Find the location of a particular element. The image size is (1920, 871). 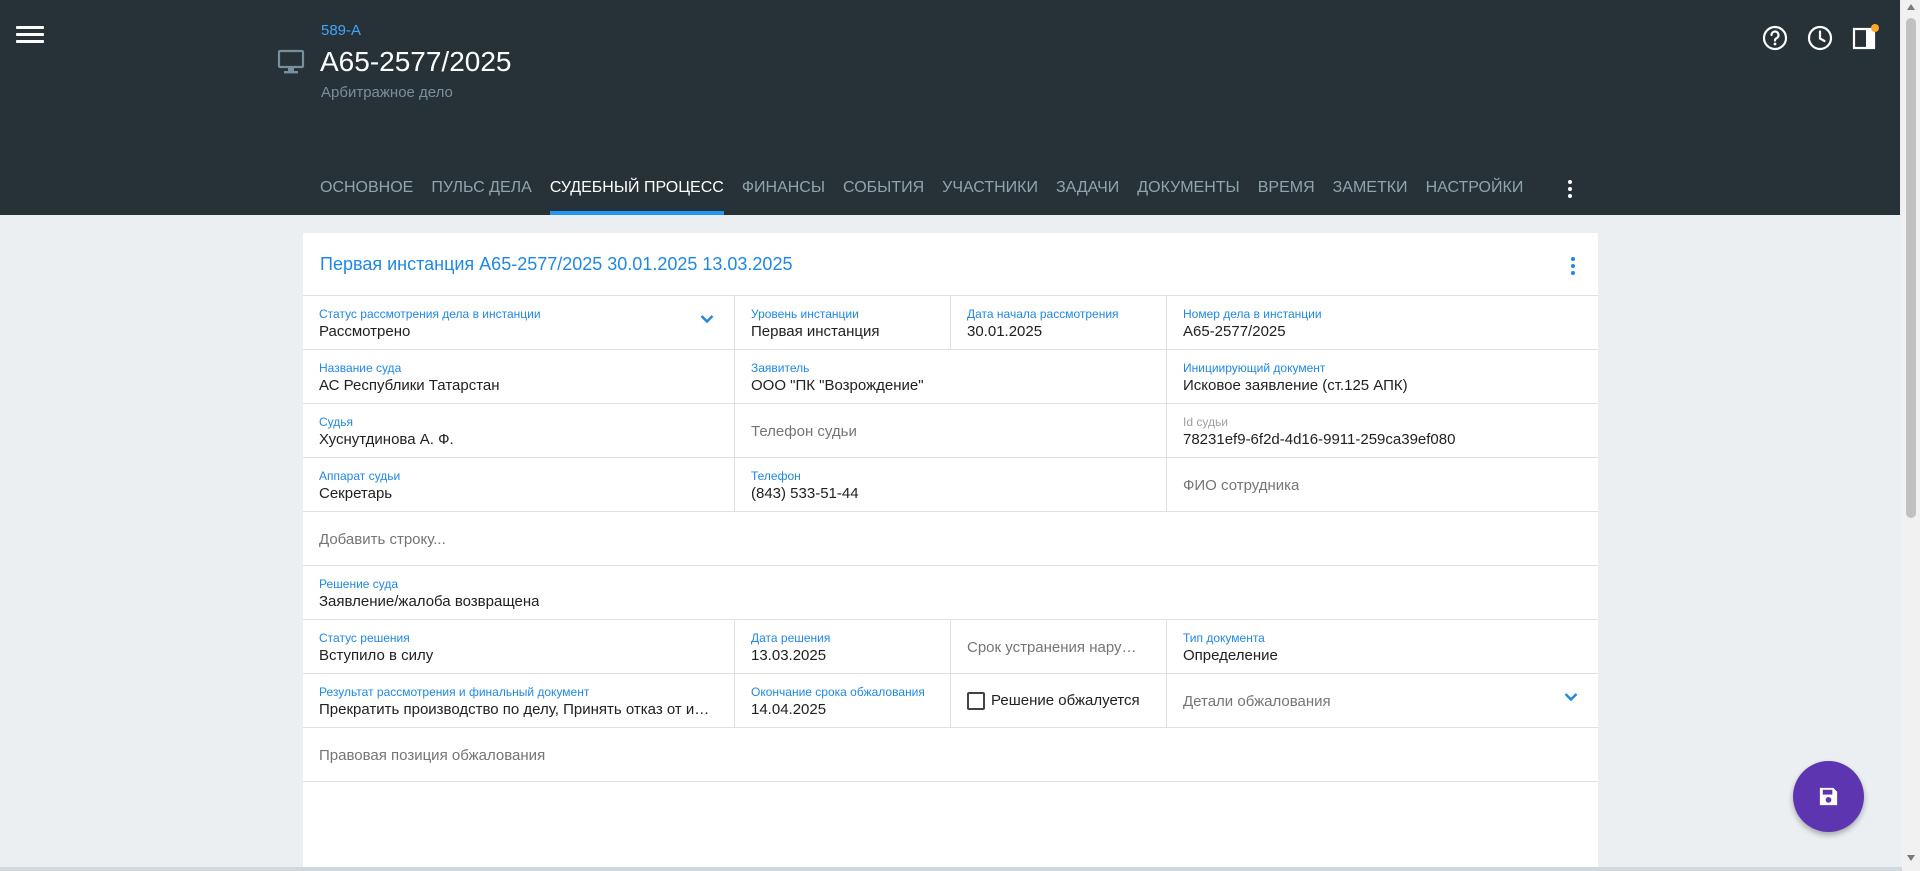

checkbox-label: Решение обжалуется is located at coordinates (1065, 700).